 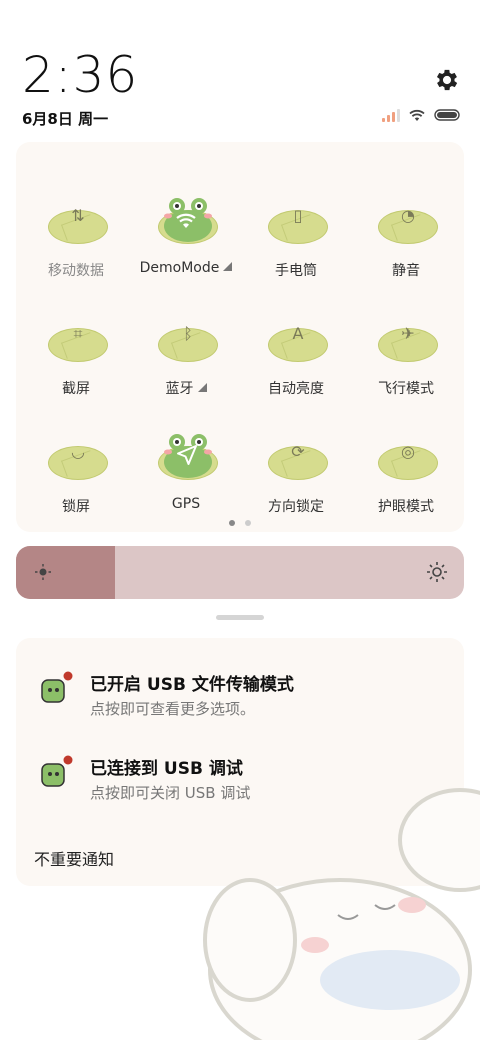 I want to click on page-indicator, so click(x=240, y=523).